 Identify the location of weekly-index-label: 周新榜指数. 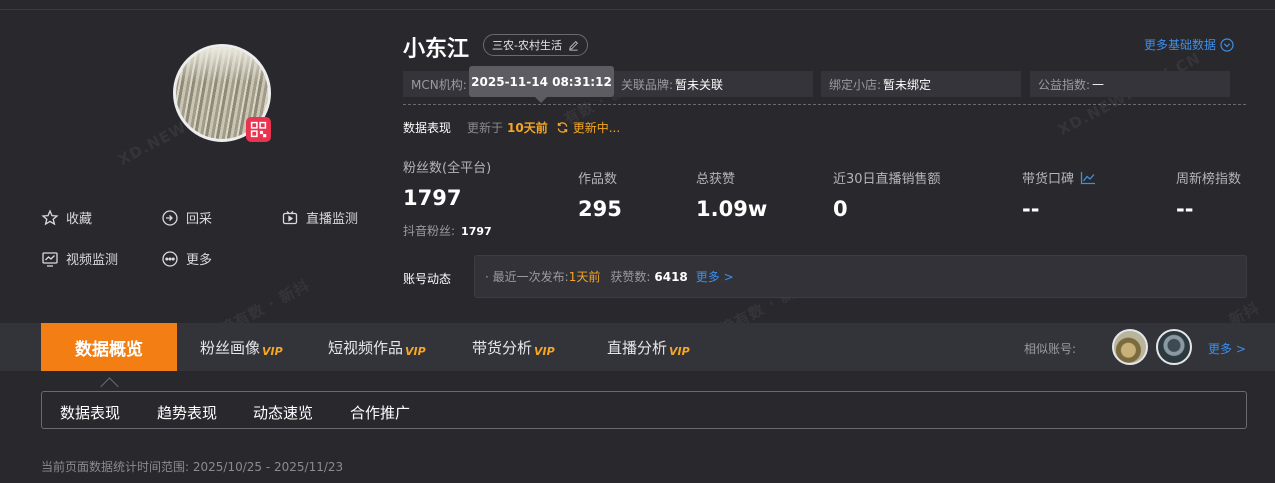
(1209, 179).